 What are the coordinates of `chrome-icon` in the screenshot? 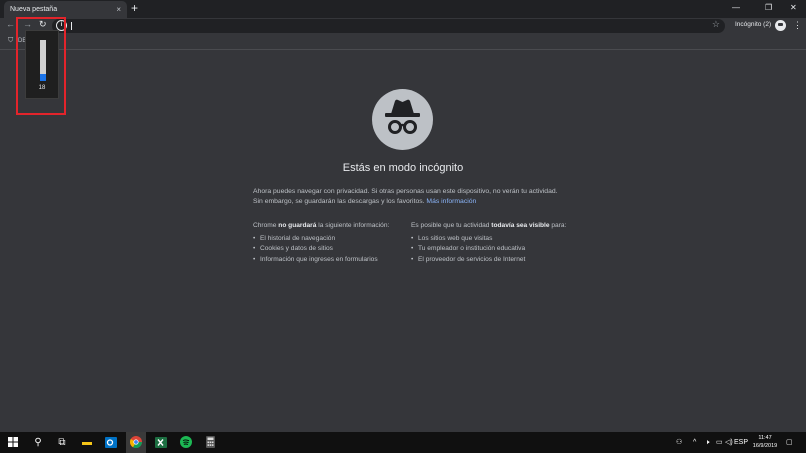 It's located at (136, 442).